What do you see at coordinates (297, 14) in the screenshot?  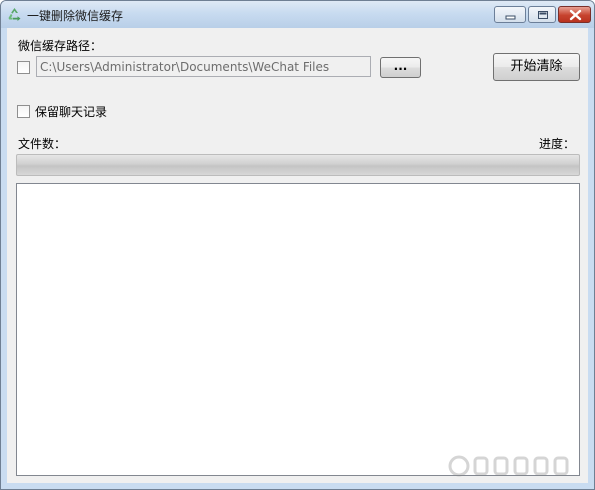 I see `title-bar: 一键删除微信缓存` at bounding box center [297, 14].